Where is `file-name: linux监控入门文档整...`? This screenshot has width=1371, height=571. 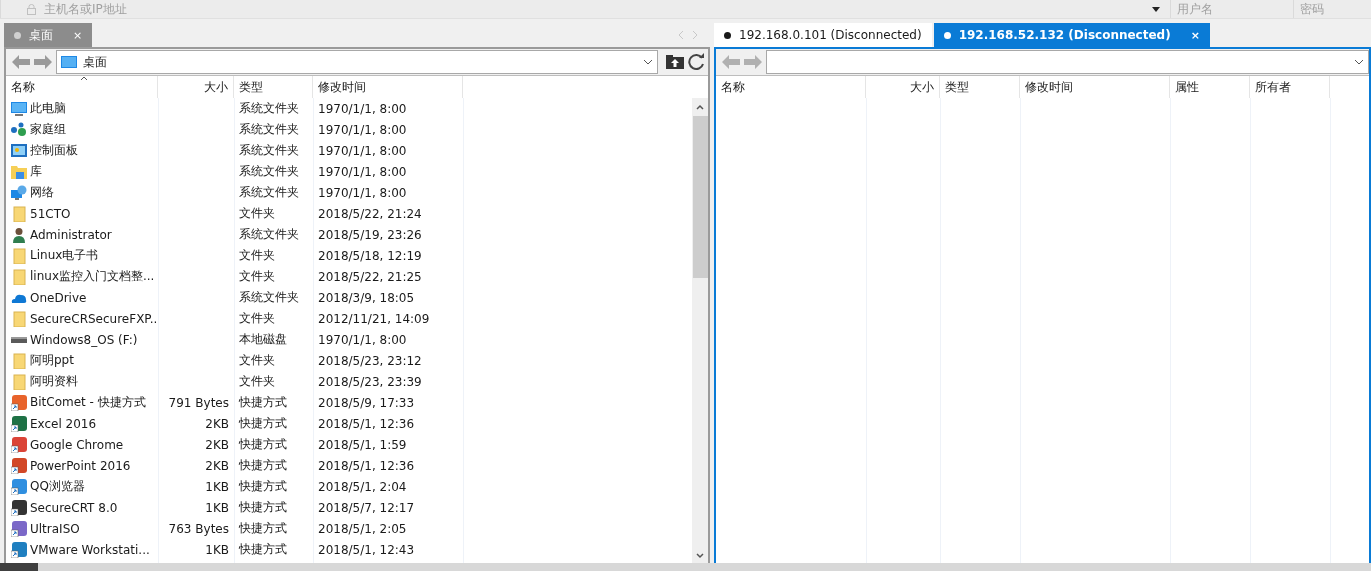 file-name: linux监控入门文档整... is located at coordinates (92, 276).